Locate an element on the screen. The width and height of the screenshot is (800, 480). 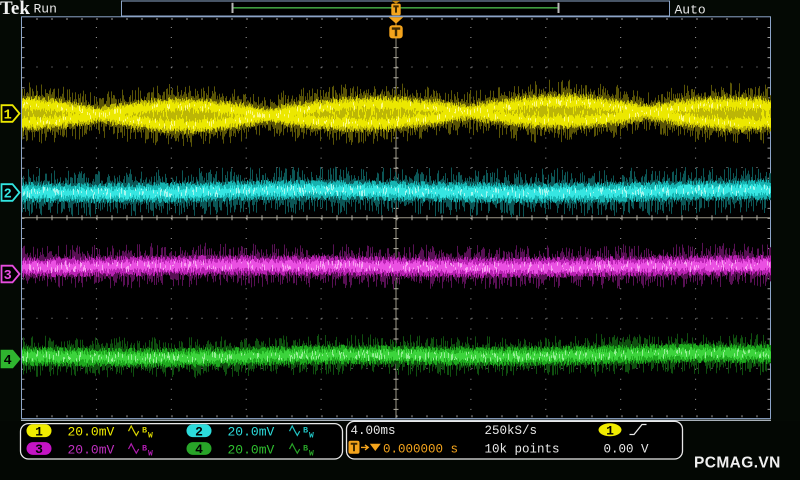
svg-text: 10k points is located at coordinates (522, 450).